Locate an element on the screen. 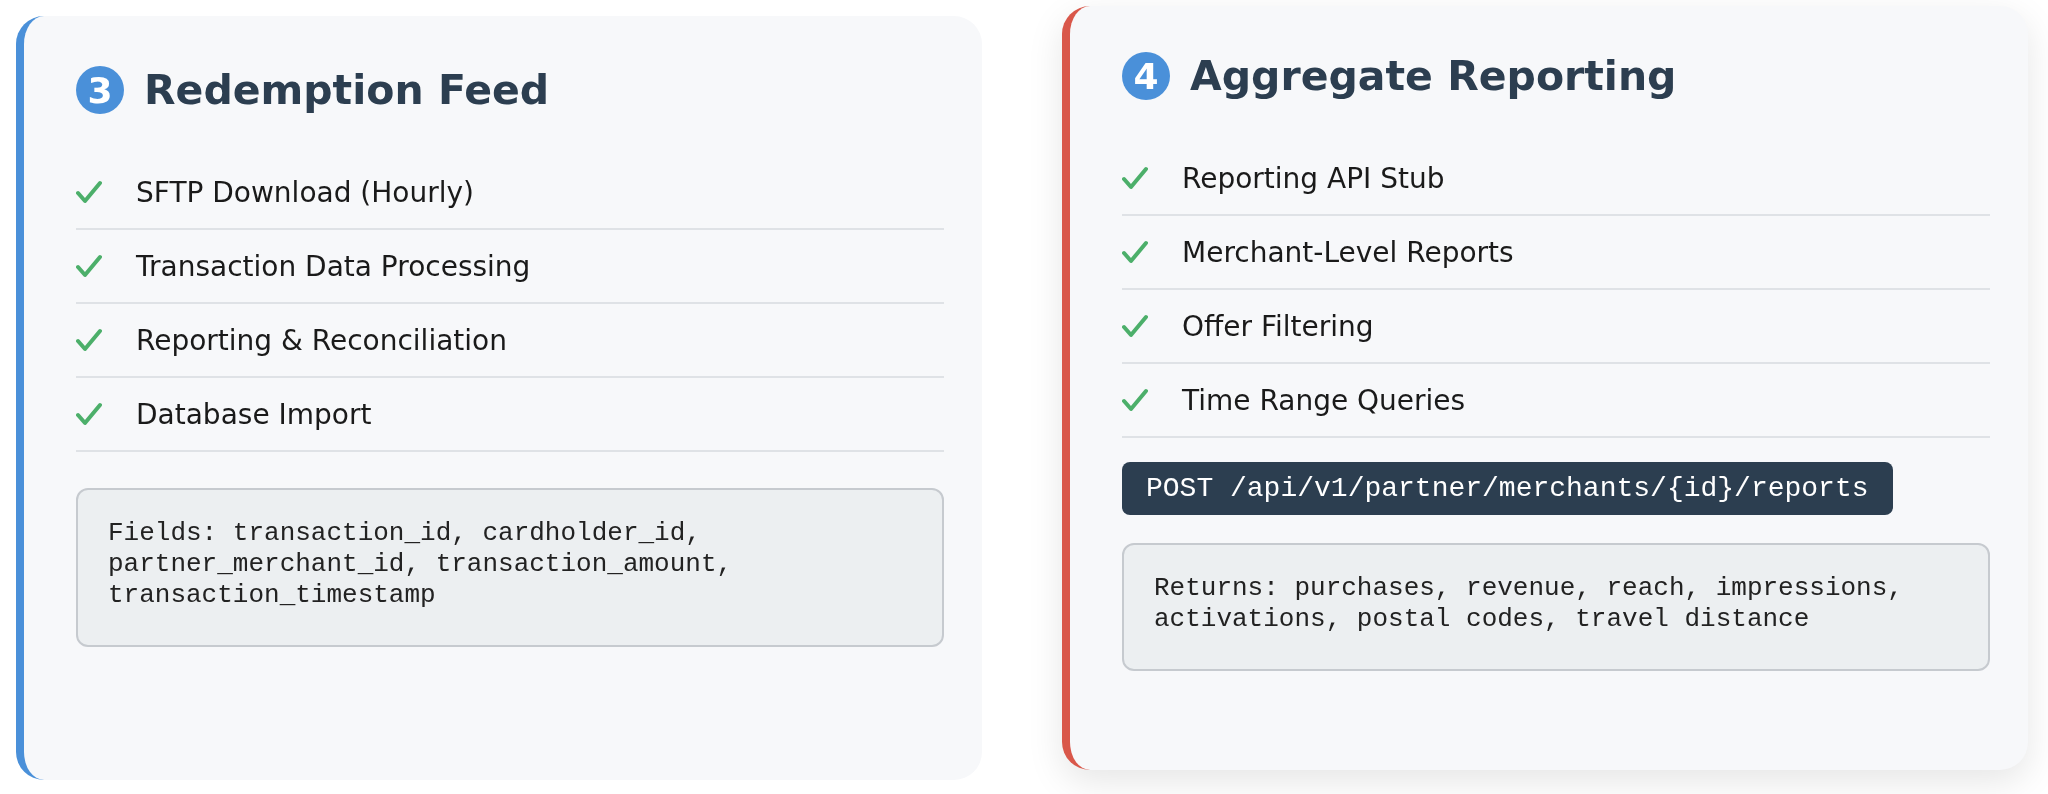 This screenshot has height=794, width=2048. feature-item: Transaction Data Processing is located at coordinates (333, 266).